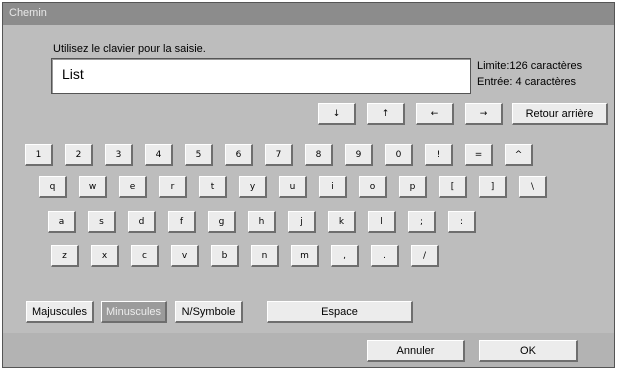 The width and height of the screenshot is (620, 372). What do you see at coordinates (422, 222) in the screenshot?
I see `key-2-9: ;` at bounding box center [422, 222].